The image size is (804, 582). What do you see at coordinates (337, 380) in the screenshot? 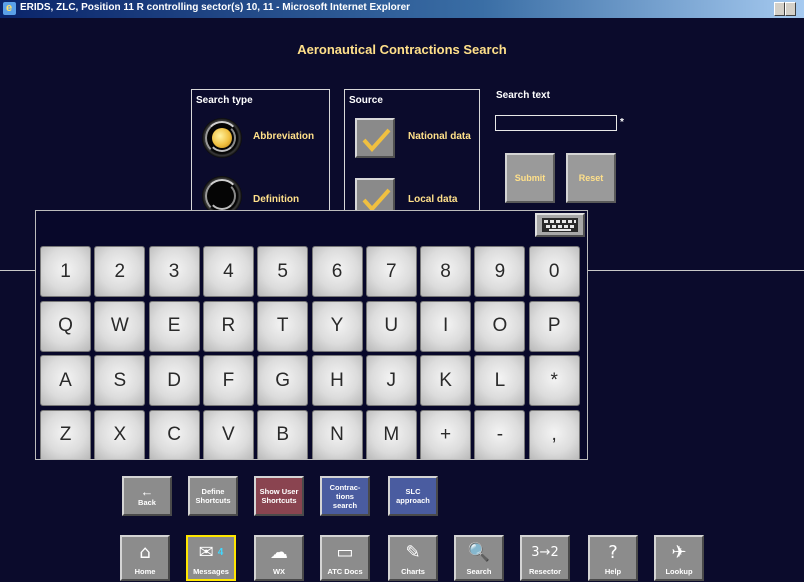
I see `key-h: H` at bounding box center [337, 380].